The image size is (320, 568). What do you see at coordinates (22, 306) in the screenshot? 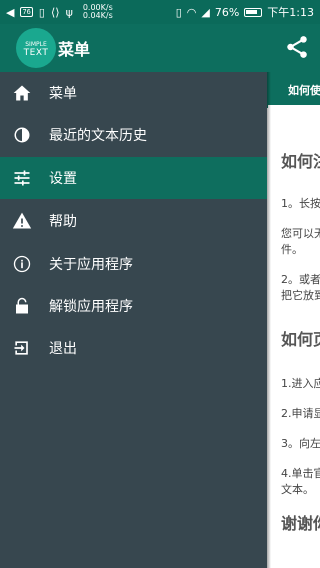
I see `lock-icon` at bounding box center [22, 306].